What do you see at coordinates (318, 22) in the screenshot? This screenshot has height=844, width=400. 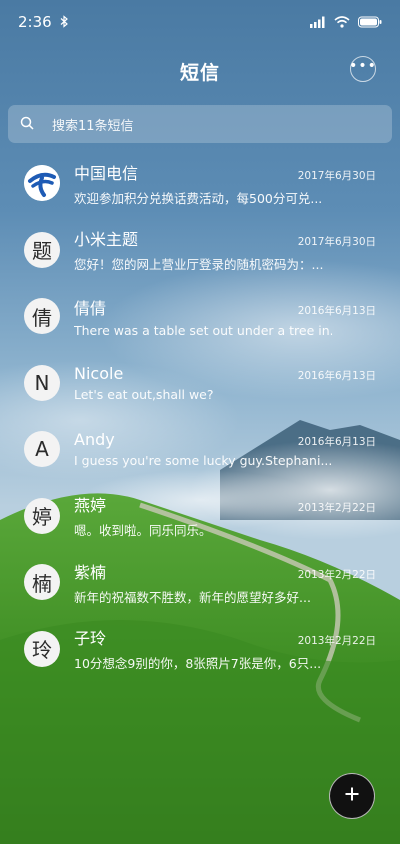 I see `signal-icon` at bounding box center [318, 22].